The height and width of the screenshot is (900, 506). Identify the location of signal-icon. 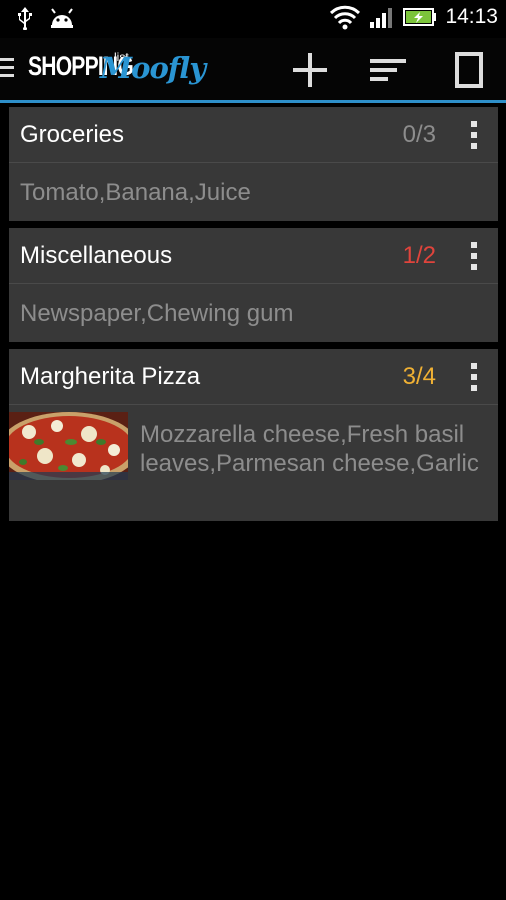
(381, 18).